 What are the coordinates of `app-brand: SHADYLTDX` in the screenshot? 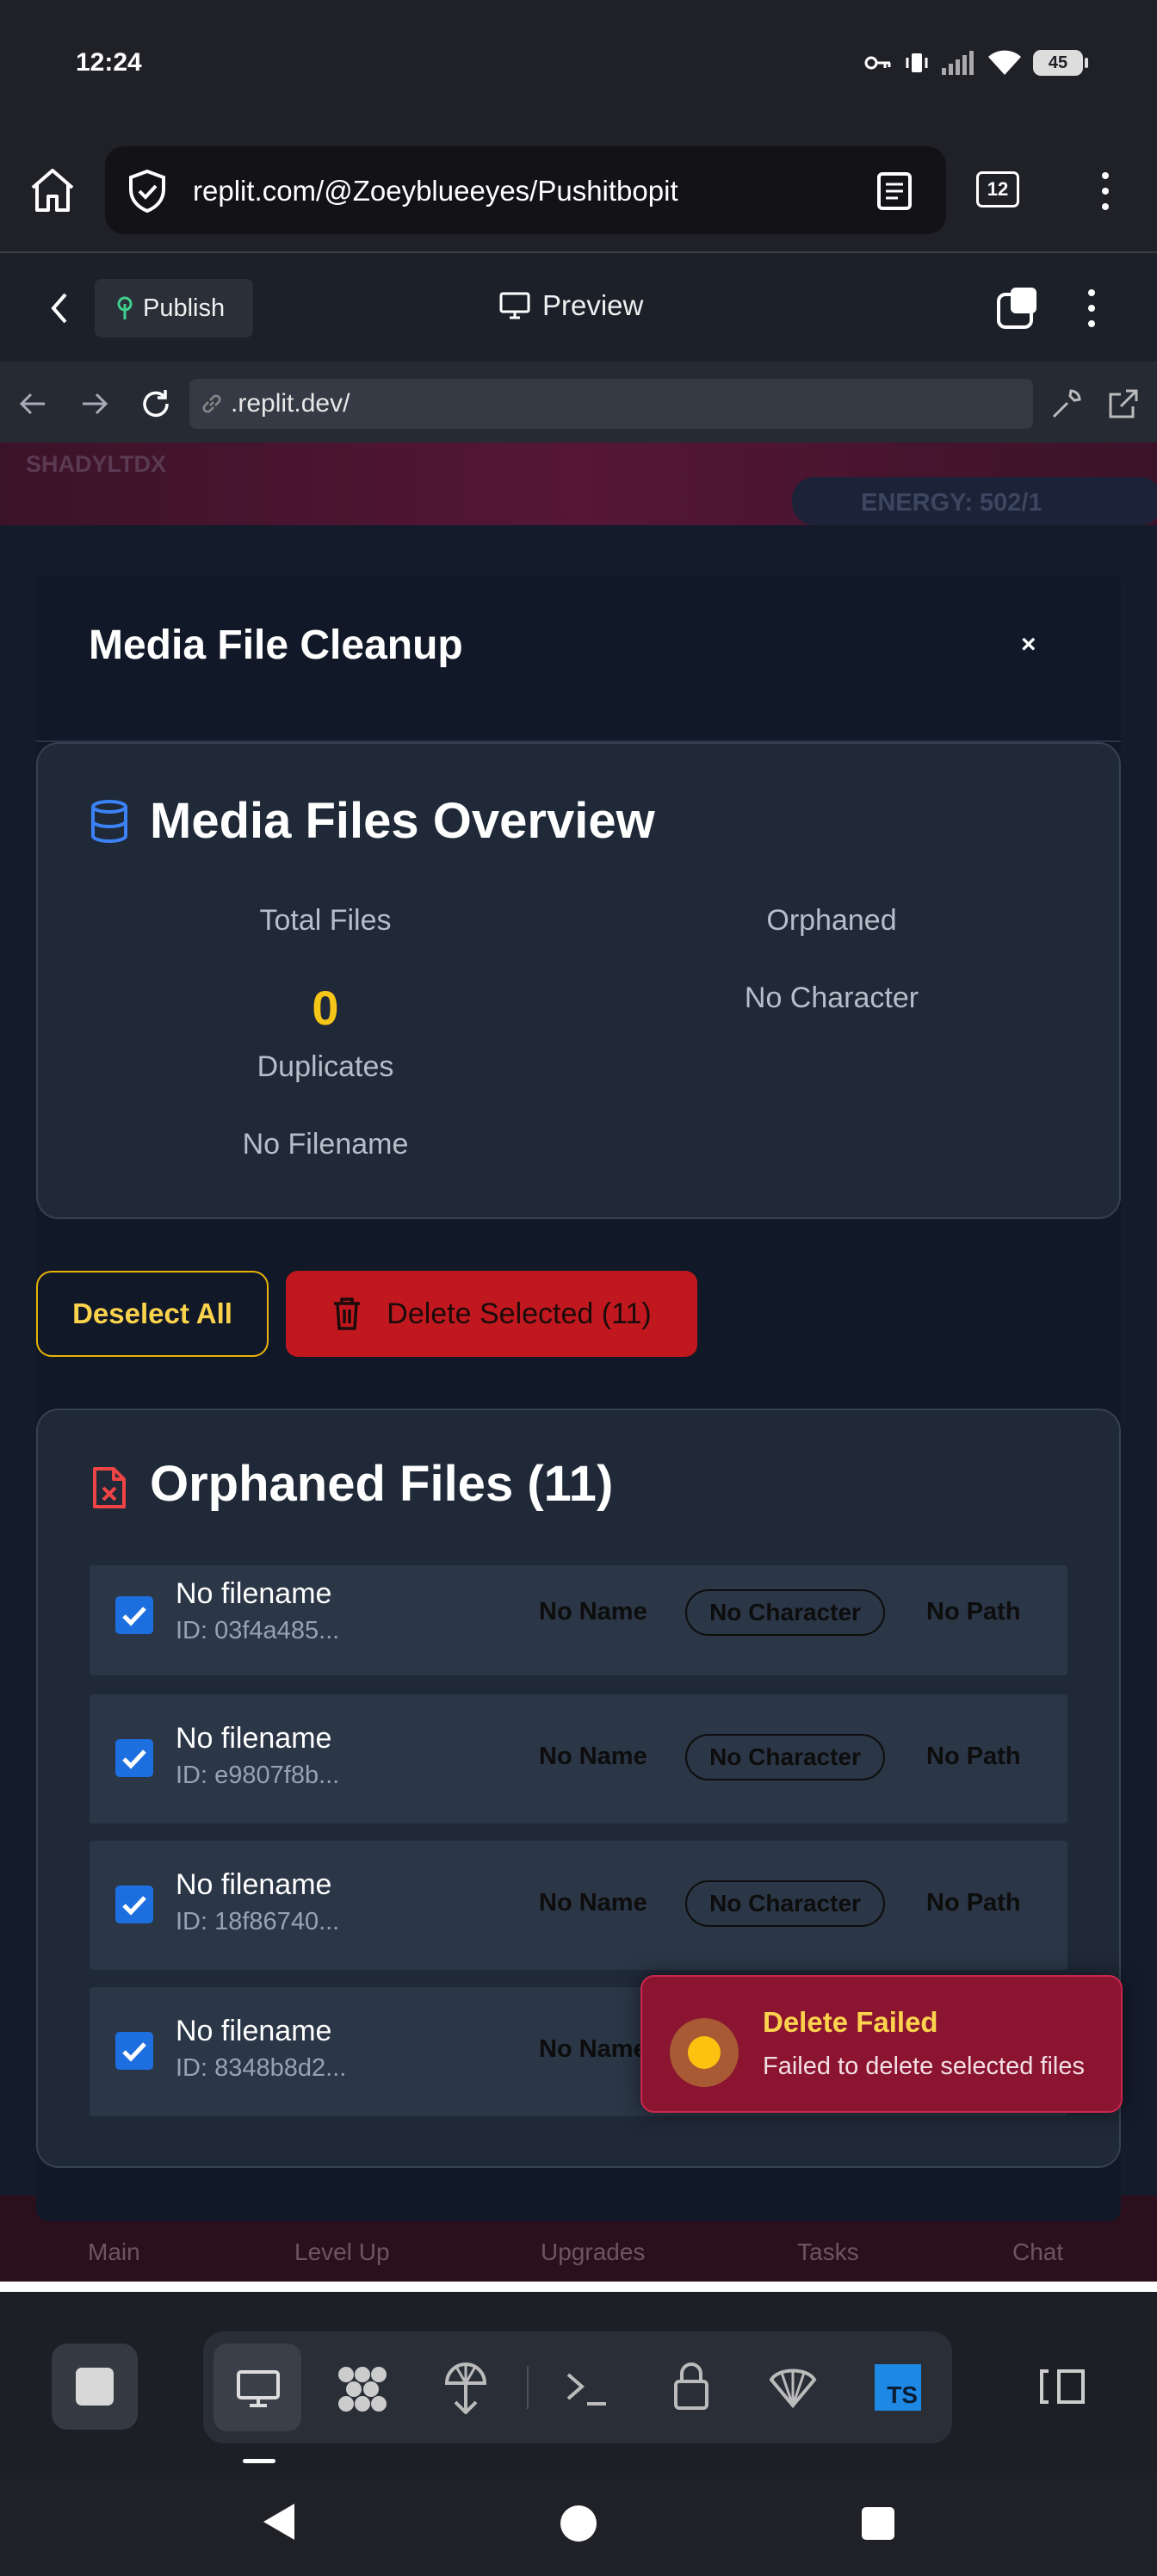 It's located at (96, 464).